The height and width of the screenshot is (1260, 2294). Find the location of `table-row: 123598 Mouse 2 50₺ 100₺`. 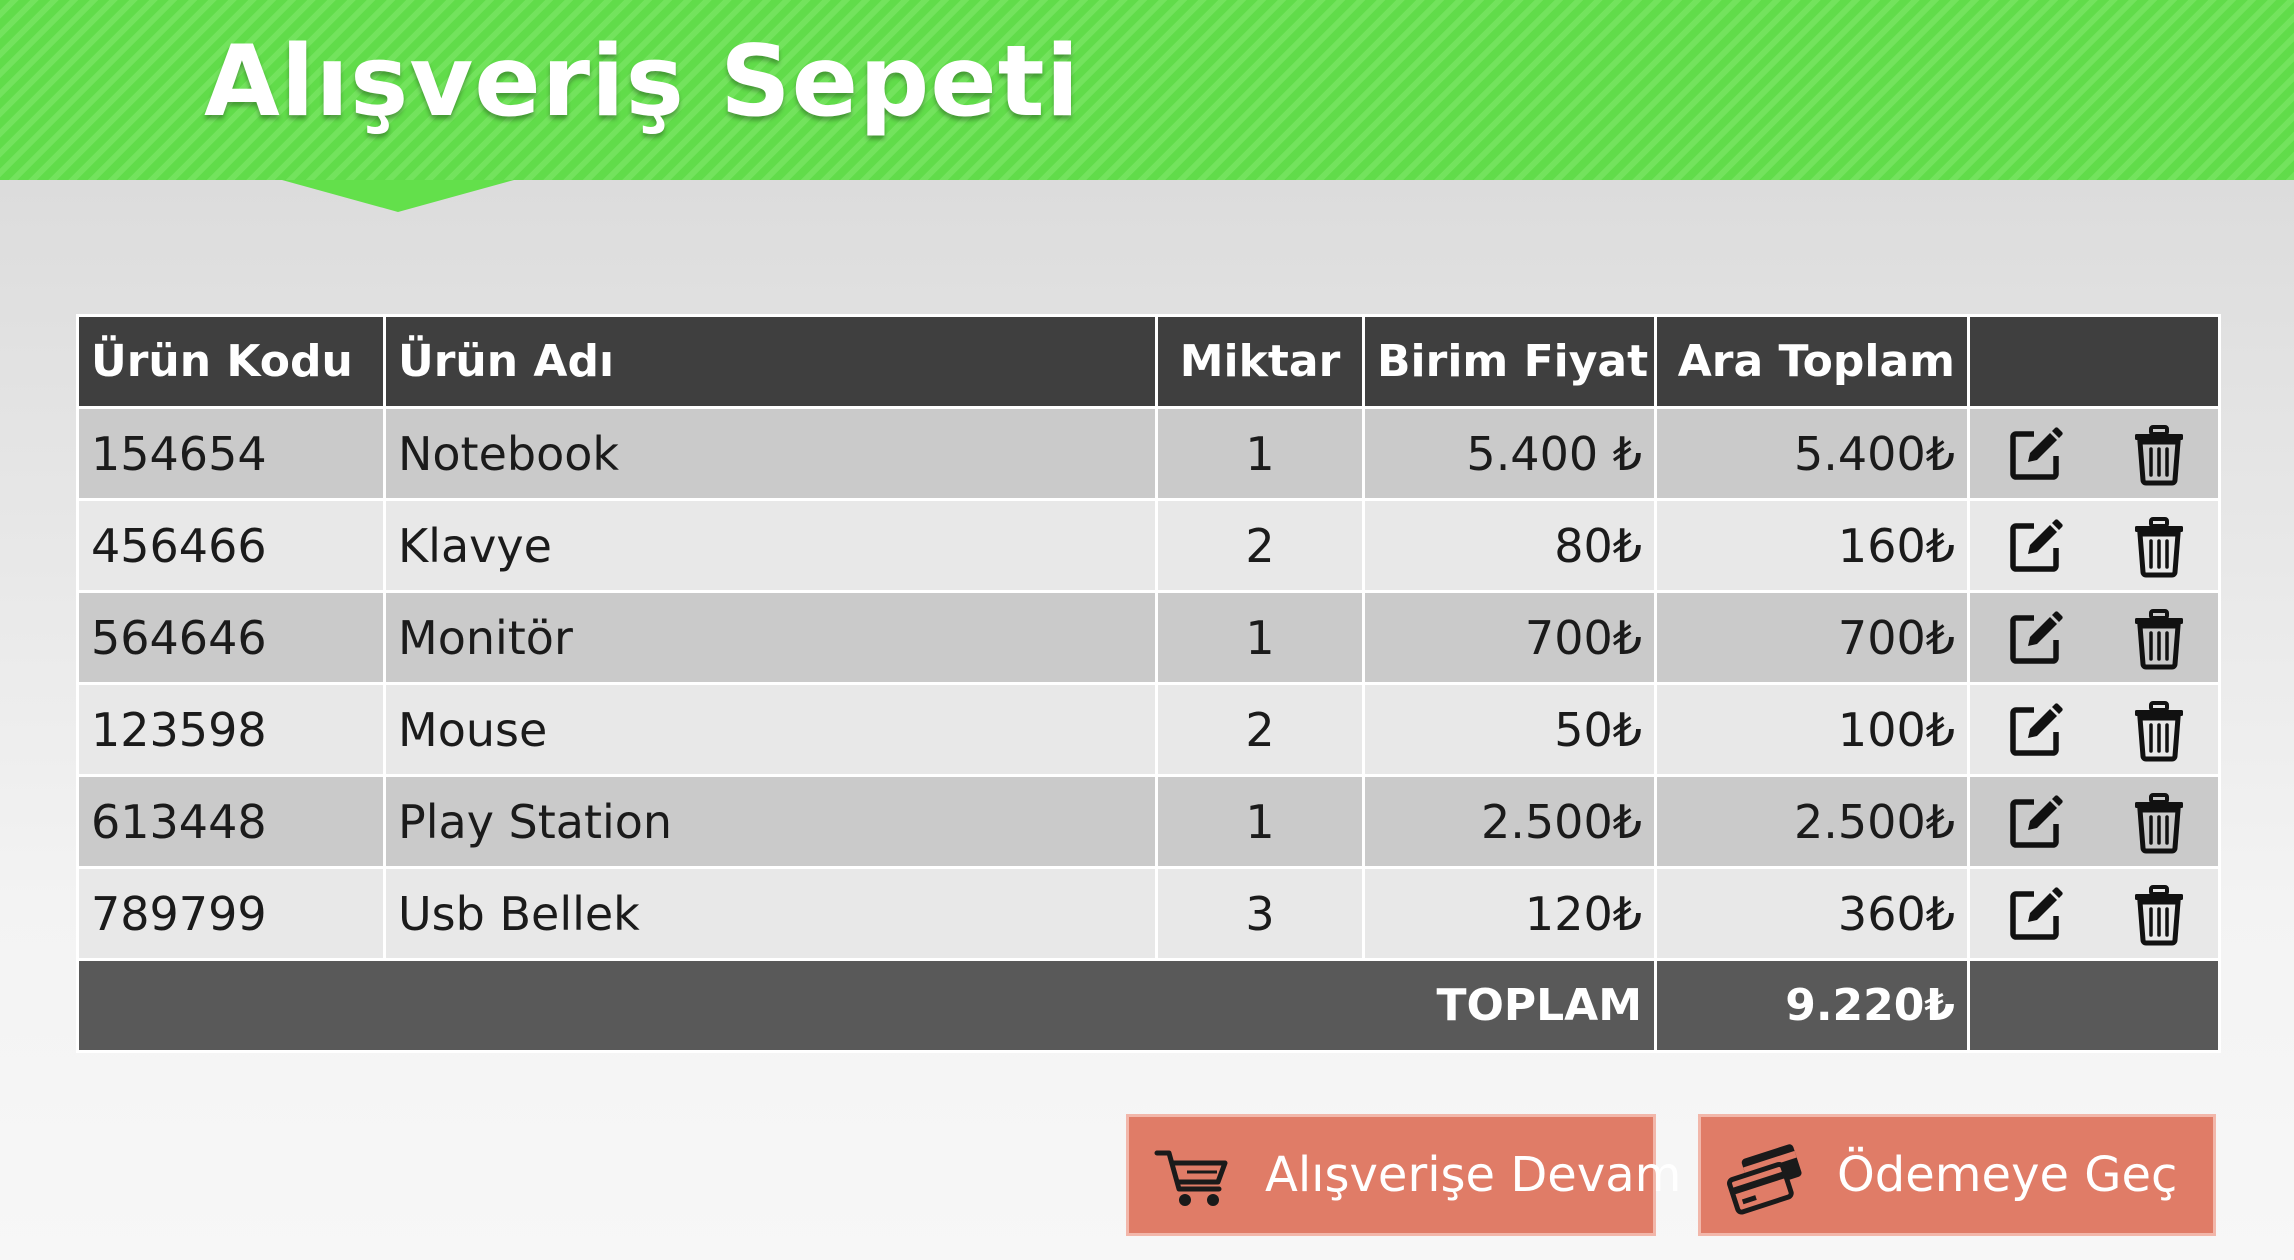

table-row: 123598 Mouse 2 50₺ 100₺ is located at coordinates (1148, 729).